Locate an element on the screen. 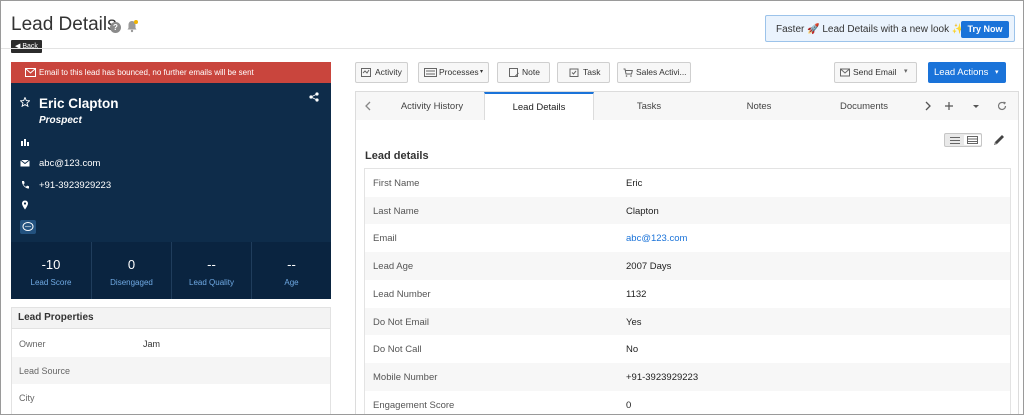 The image size is (1024, 415). phone-icon is located at coordinates (25, 185).